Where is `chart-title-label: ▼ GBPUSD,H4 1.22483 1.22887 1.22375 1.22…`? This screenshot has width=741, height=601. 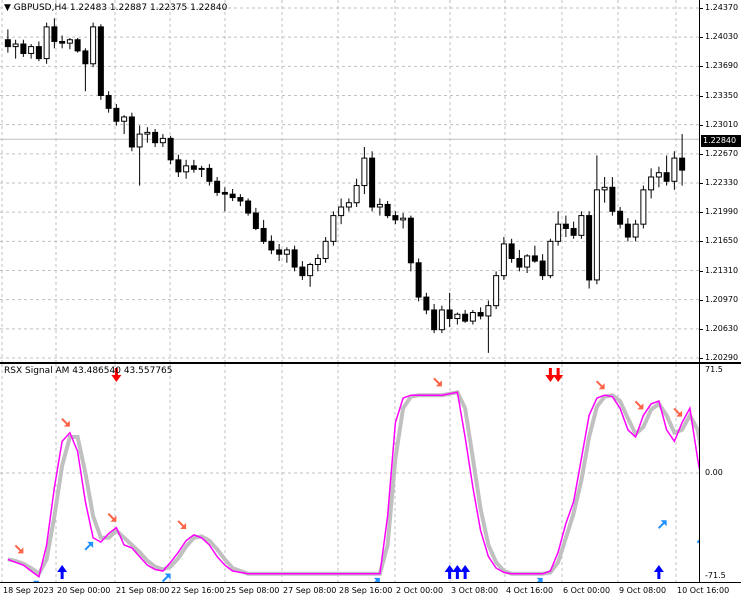
chart-title-label: ▼ GBPUSD,H4 1.22483 1.22887 1.22375 1.22… is located at coordinates (115, 8).